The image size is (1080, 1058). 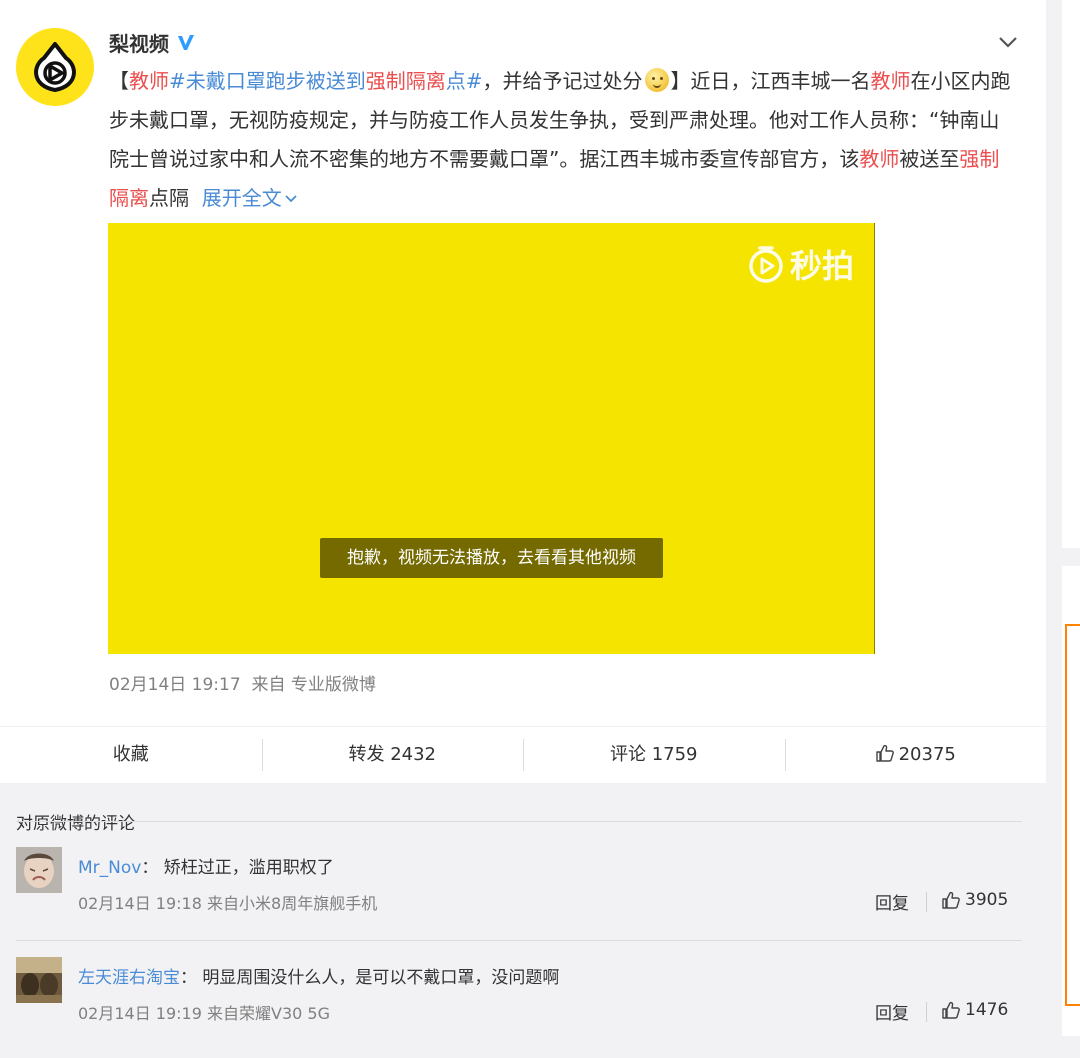 I want to click on video-watermark: 秒拍, so click(x=800, y=264).